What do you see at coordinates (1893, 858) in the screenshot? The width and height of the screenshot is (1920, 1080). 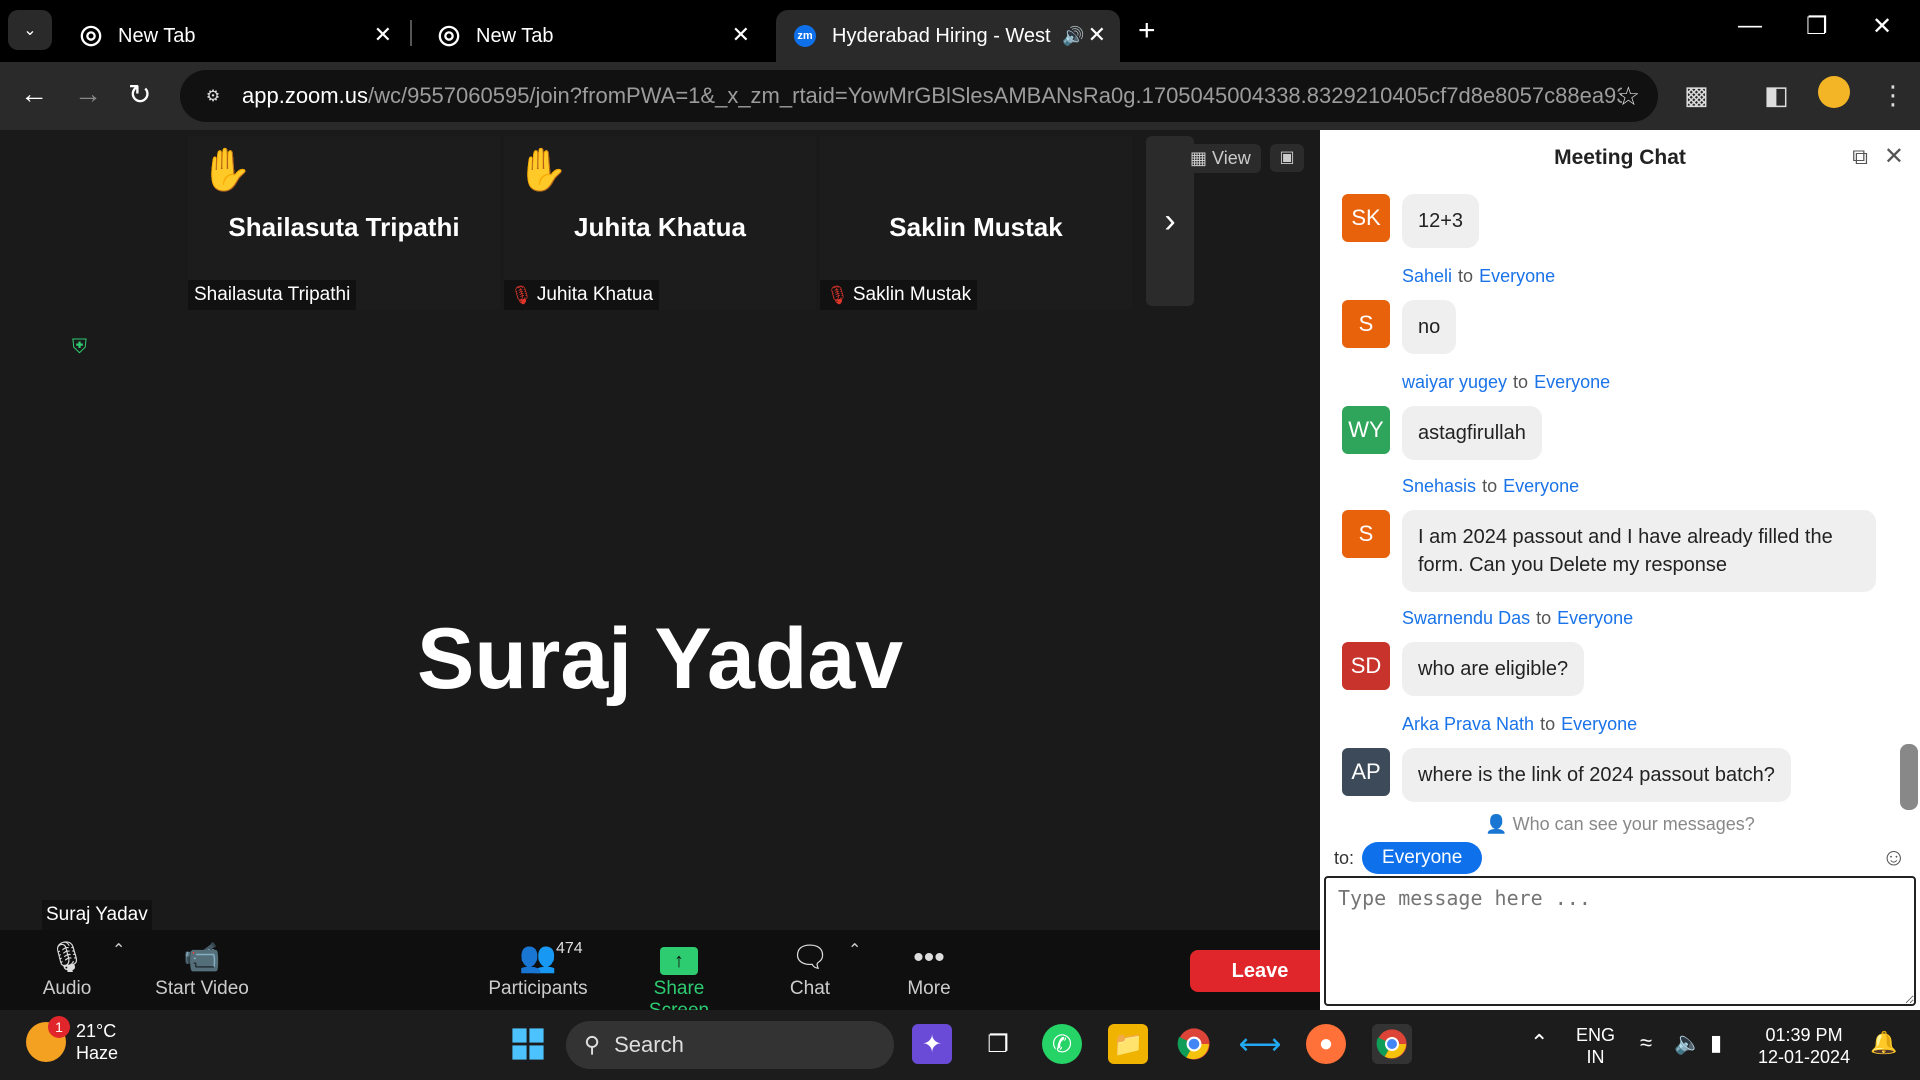 I see `emoji-icon: ☺` at bounding box center [1893, 858].